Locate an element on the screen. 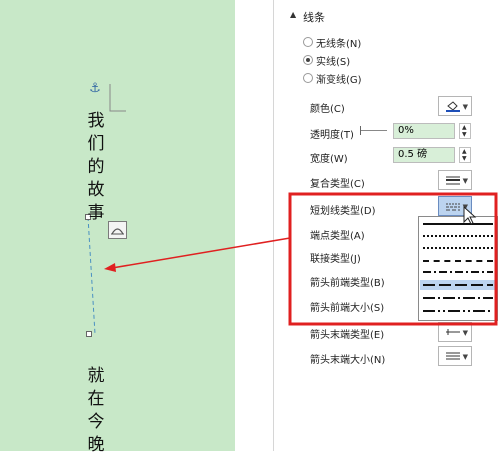  transparency-spinner: ▲ ▼ is located at coordinates (465, 131).